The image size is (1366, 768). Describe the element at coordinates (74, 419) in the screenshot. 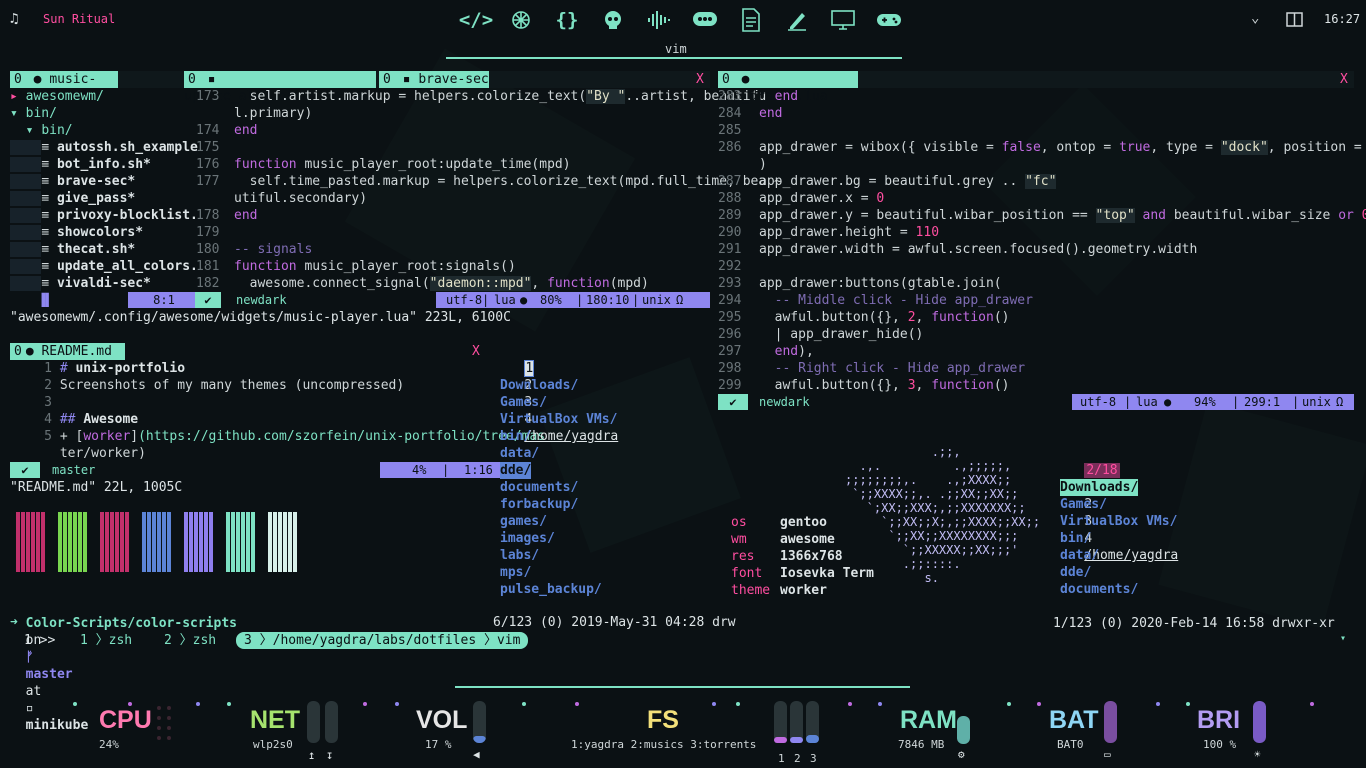

I see `readme-line: 4 ## Awesome` at that location.